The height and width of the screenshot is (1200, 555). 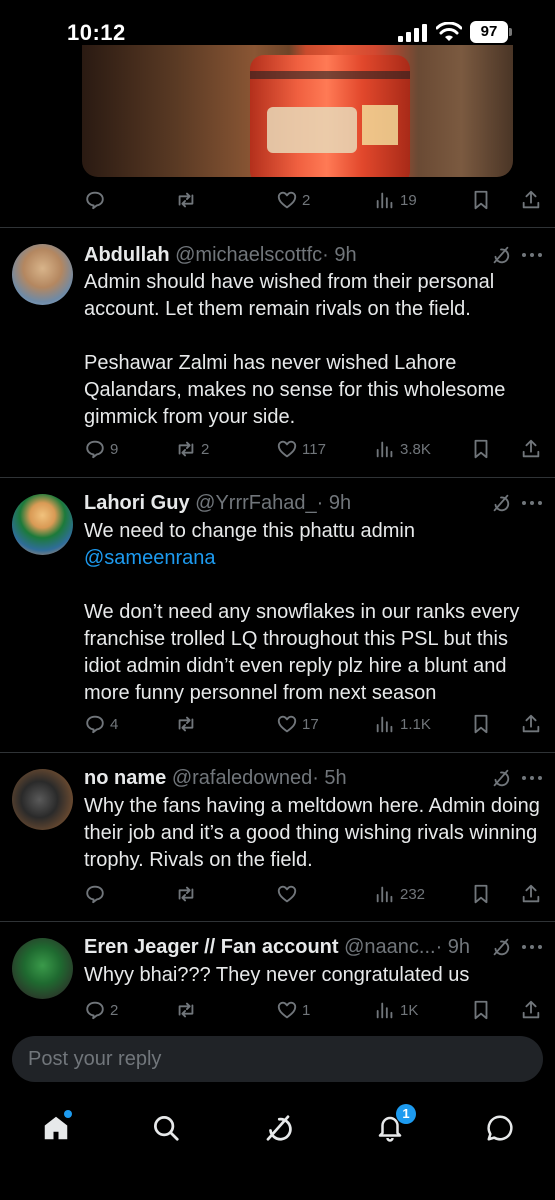 I want to click on nav-home, so click(x=56, y=1128).